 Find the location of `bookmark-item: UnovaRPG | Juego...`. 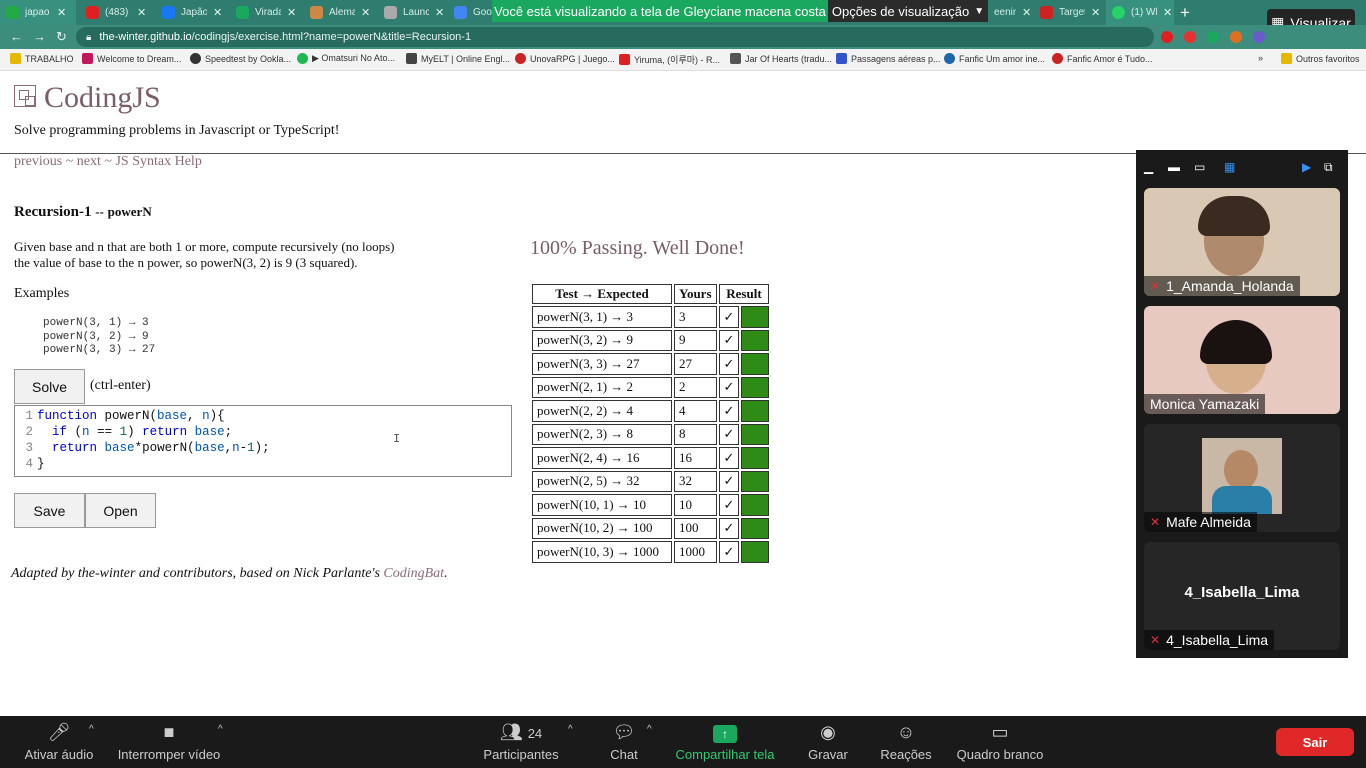

bookmark-item: UnovaRPG | Juego... is located at coordinates (565, 58).